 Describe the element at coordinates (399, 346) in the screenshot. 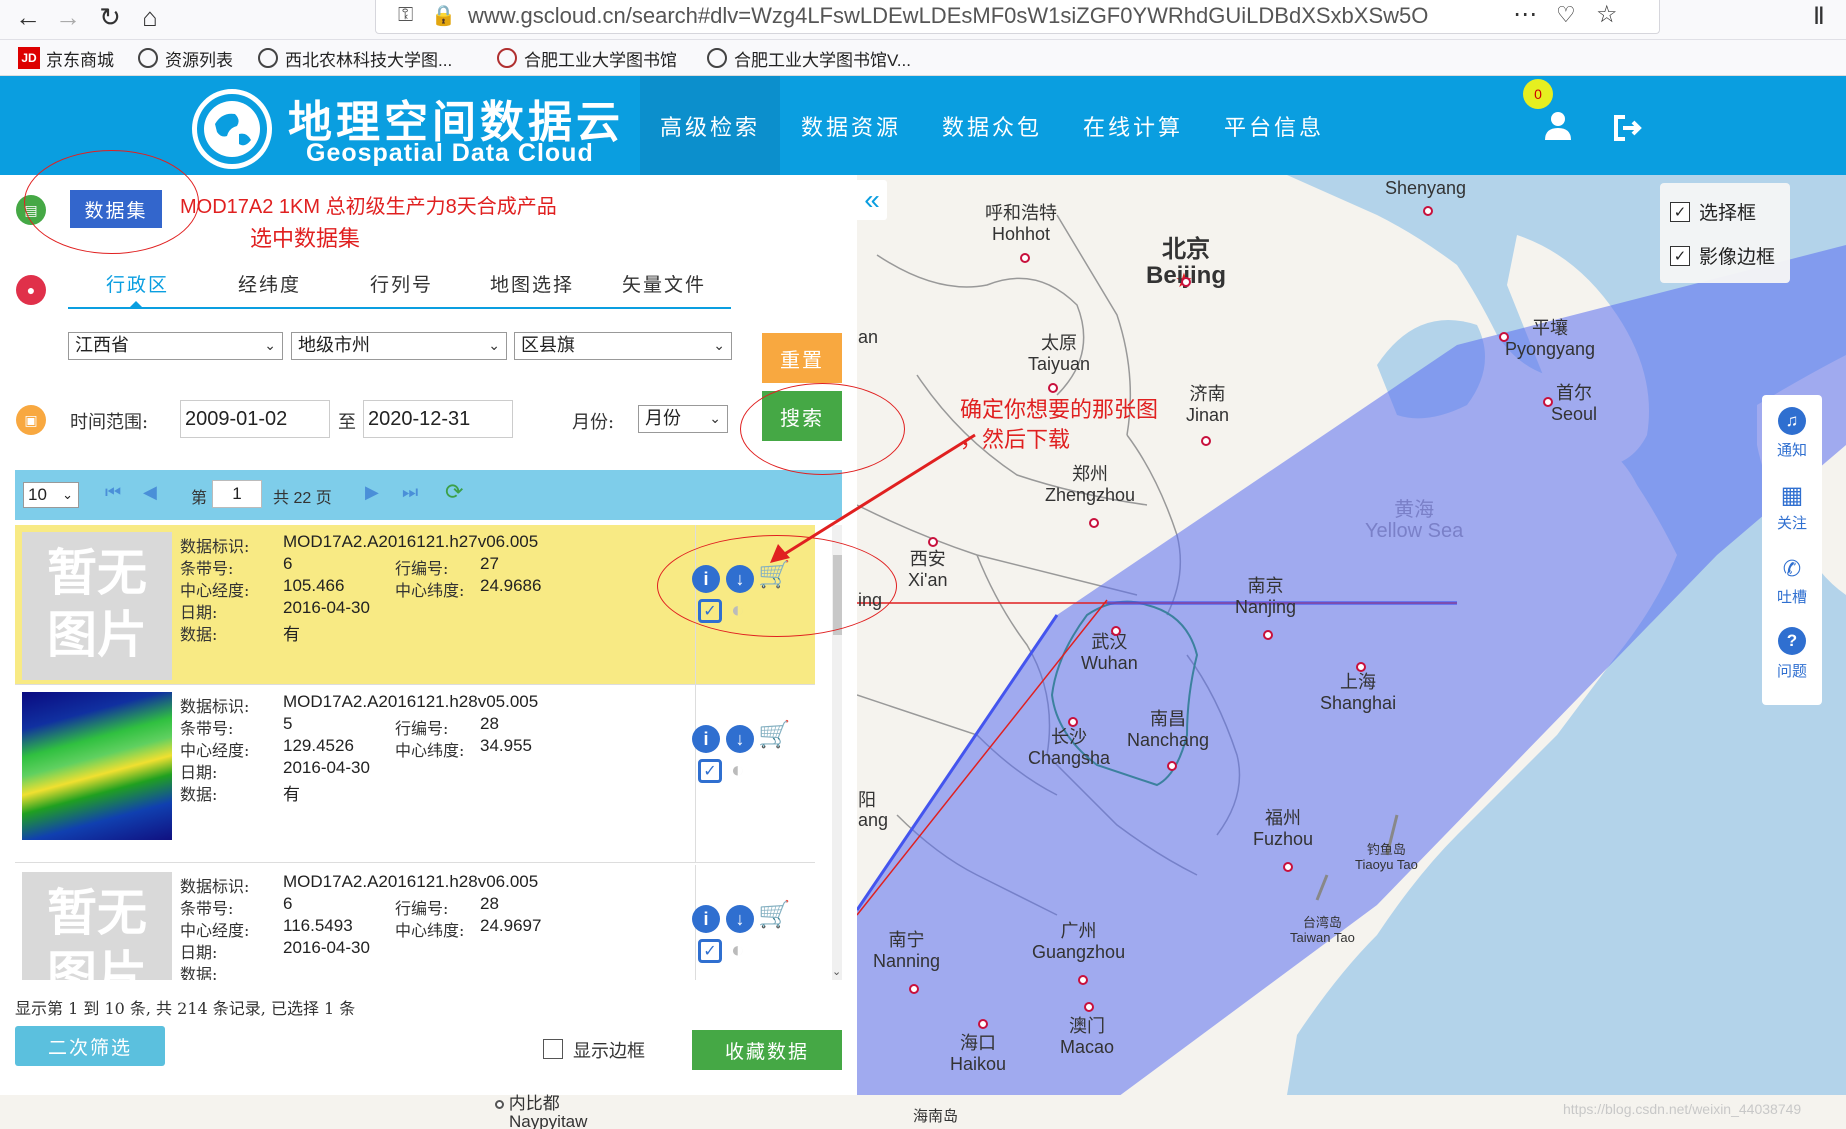

I see `city-select: 地级市州 ⌄` at that location.